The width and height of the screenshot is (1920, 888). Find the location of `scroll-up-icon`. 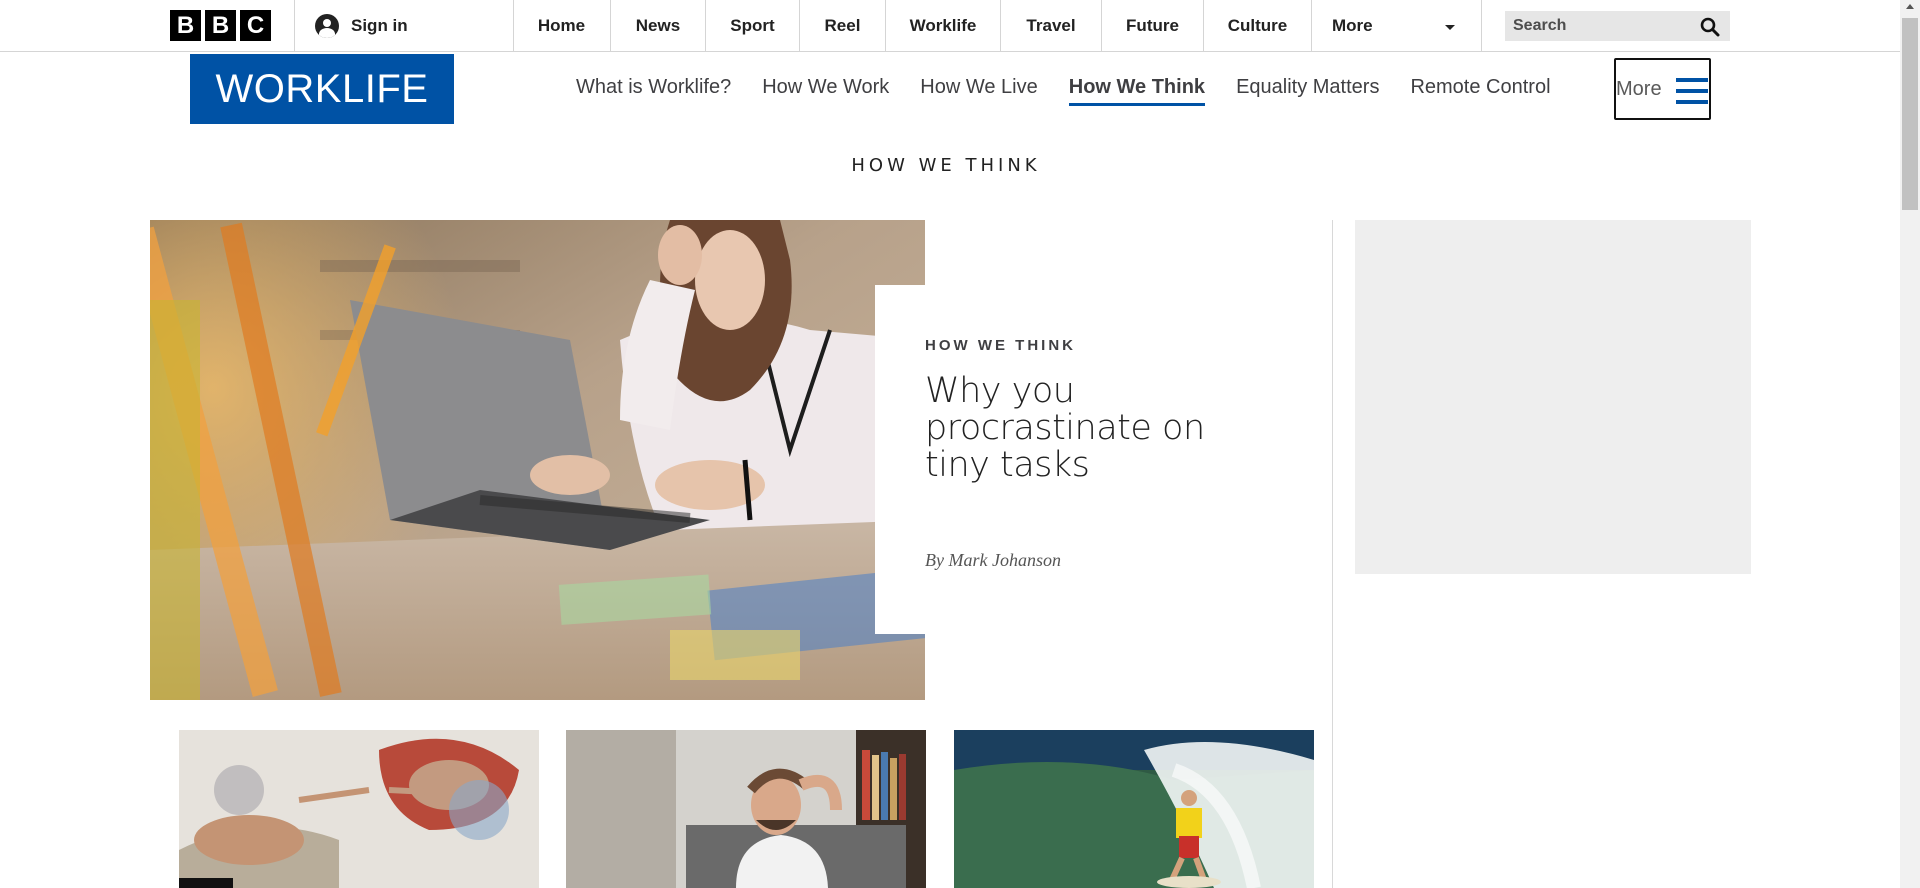

scroll-up-icon is located at coordinates (1910, 6).